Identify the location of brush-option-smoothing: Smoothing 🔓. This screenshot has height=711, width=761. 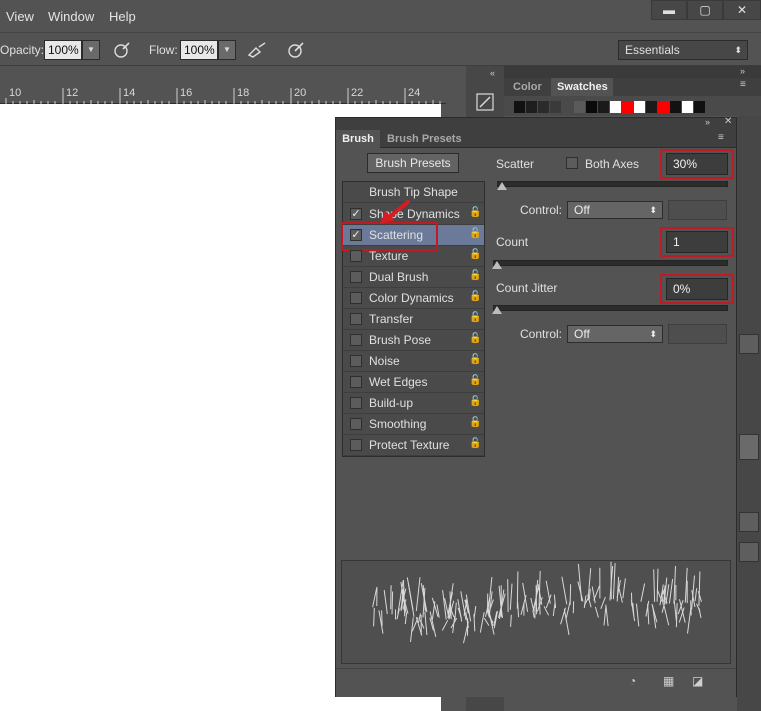
(413, 424).